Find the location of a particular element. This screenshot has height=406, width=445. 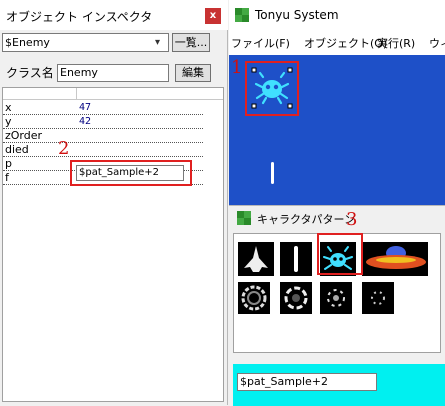

edit-button: 編集 is located at coordinates (193, 73).